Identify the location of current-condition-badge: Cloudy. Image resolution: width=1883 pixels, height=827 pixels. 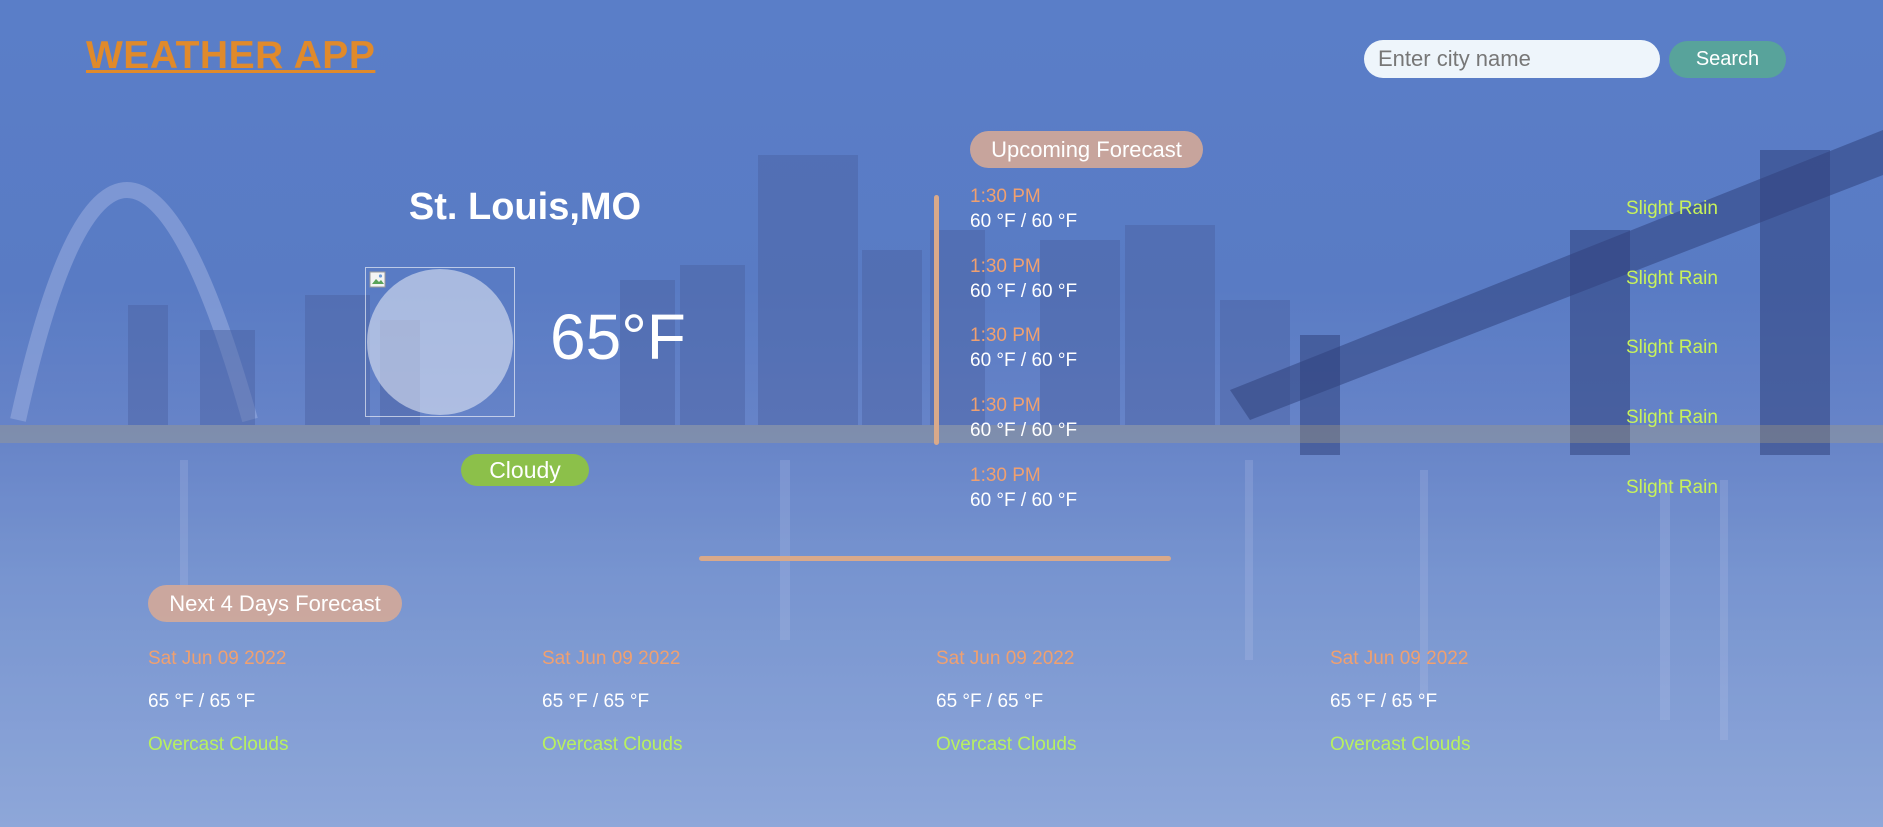
(525, 470).